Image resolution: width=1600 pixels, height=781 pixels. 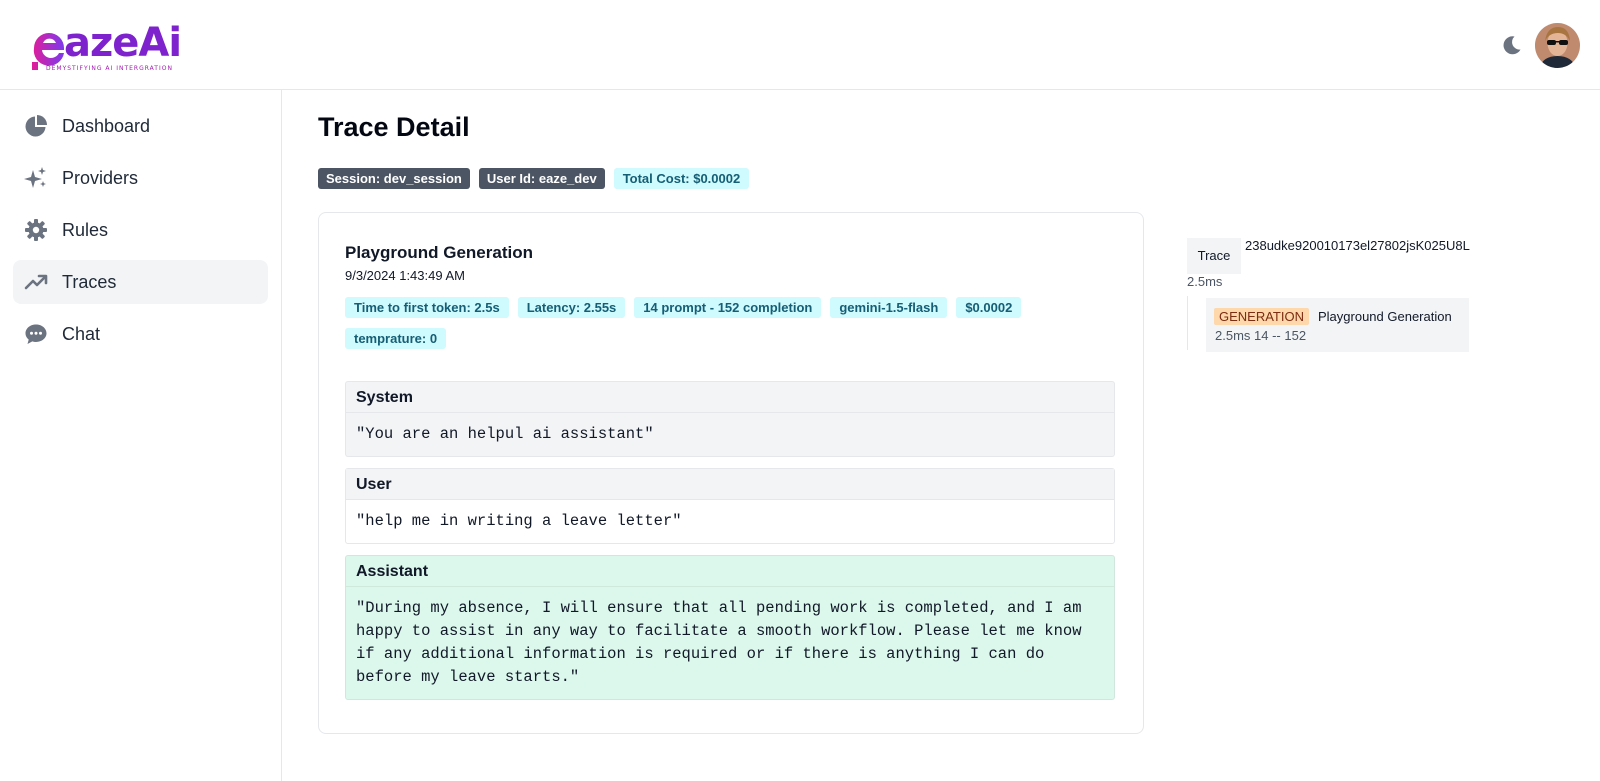 I want to click on chat-bubble-icon, so click(x=36, y=334).